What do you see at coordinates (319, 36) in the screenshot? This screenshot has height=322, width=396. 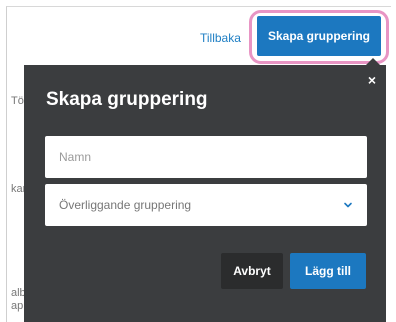 I see `create-grouping-button: Skapa gruppering` at bounding box center [319, 36].